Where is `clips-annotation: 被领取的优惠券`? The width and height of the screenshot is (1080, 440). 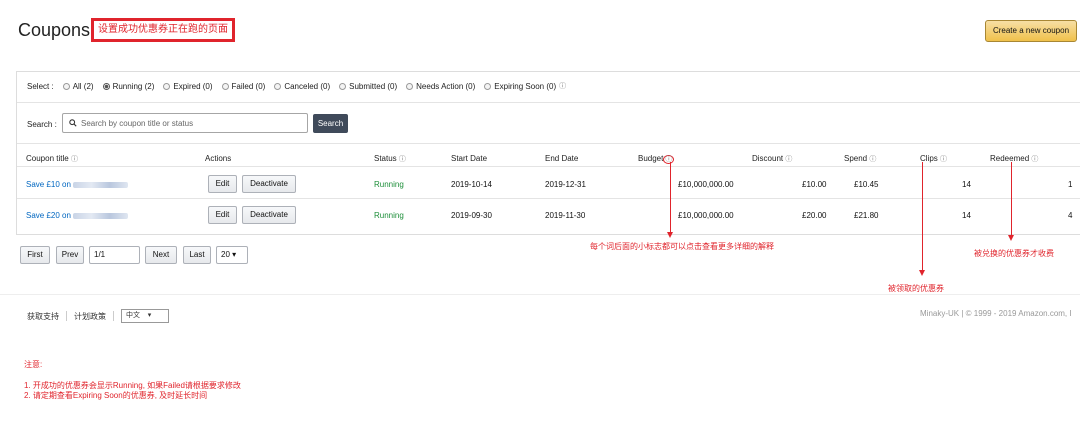 clips-annotation: 被领取的优惠券 is located at coordinates (916, 288).